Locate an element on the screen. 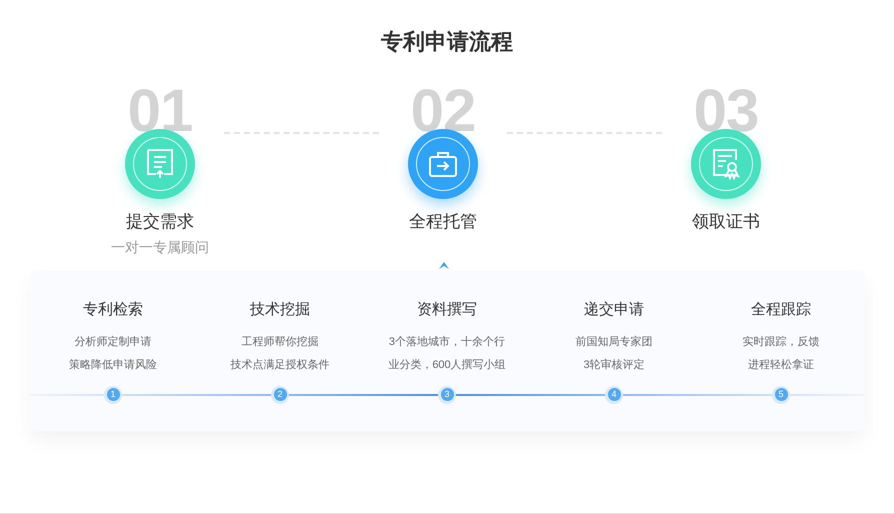 Image resolution: width=894 pixels, height=514 pixels. document-icon is located at coordinates (160, 164).